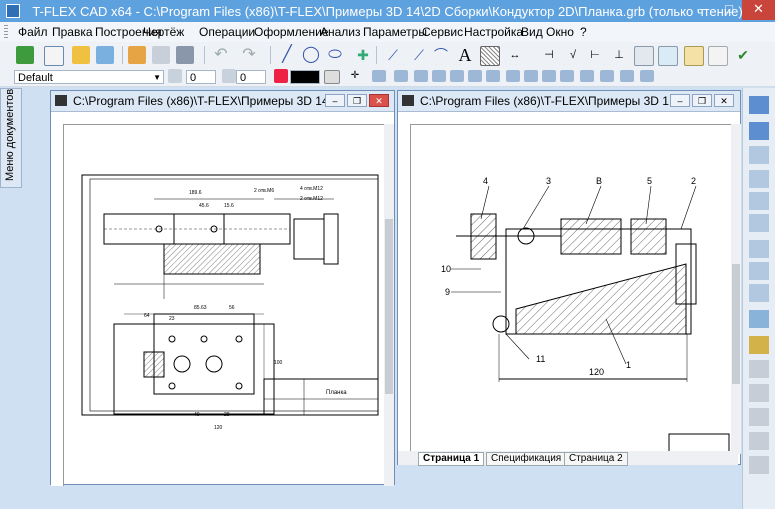 Image resolution: width=775 pixels, height=509 pixels. Describe the element at coordinates (363, 55) in the screenshot. I see `node-icon: ✚` at that location.